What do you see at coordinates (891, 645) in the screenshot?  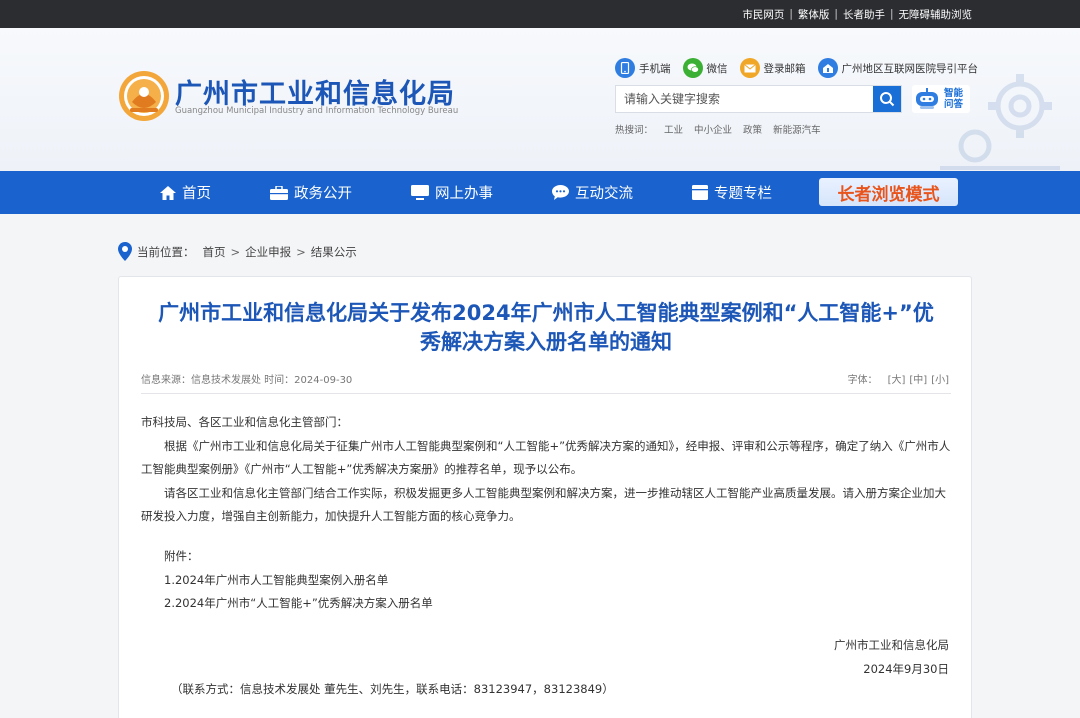 I see `signature-org: 广州市工业和信息化局` at bounding box center [891, 645].